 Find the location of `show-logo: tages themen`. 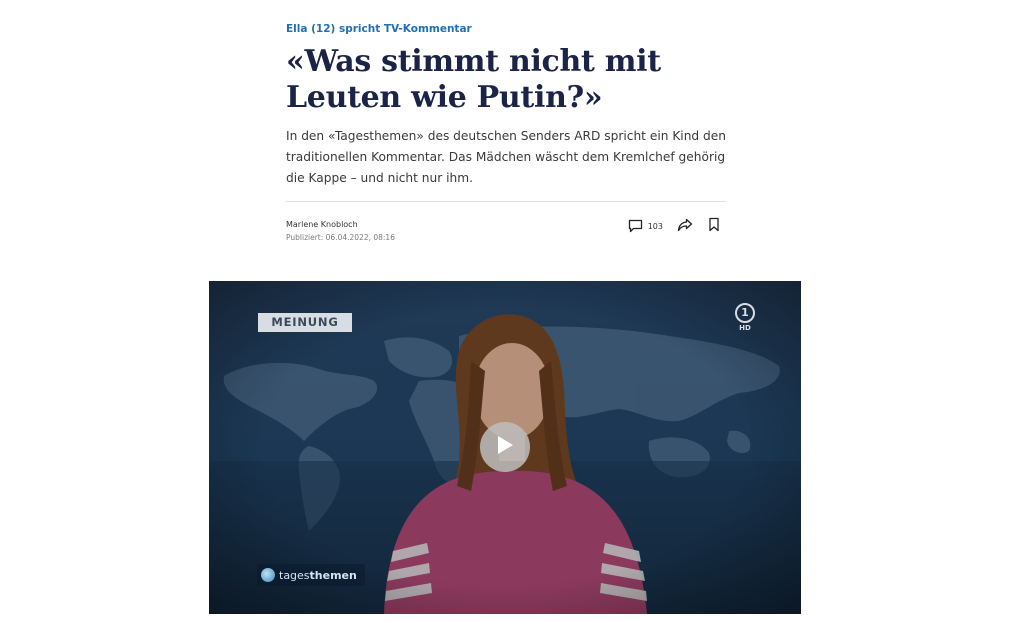

show-logo: tages themen is located at coordinates (311, 575).